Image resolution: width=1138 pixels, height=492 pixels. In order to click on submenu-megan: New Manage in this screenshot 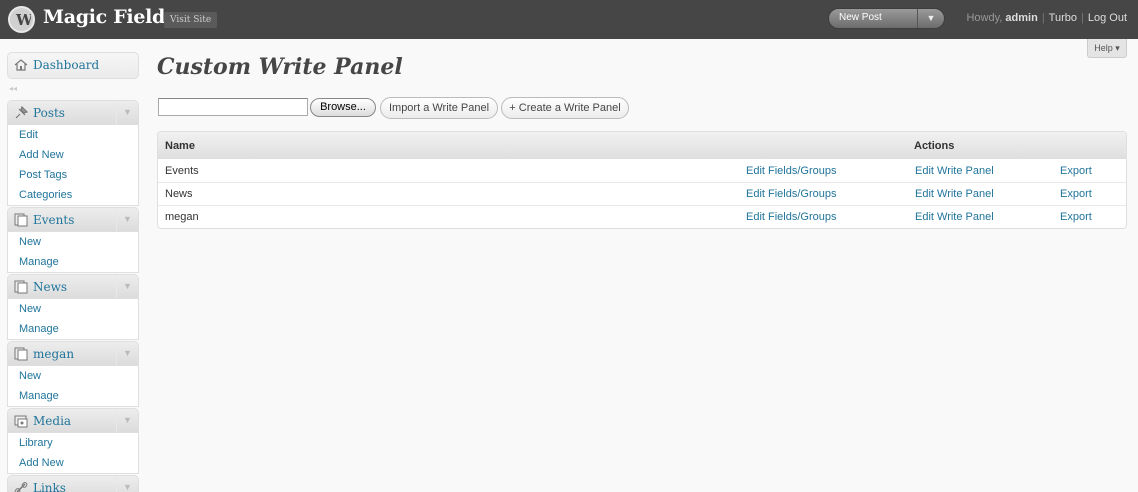, I will do `click(73, 386)`.